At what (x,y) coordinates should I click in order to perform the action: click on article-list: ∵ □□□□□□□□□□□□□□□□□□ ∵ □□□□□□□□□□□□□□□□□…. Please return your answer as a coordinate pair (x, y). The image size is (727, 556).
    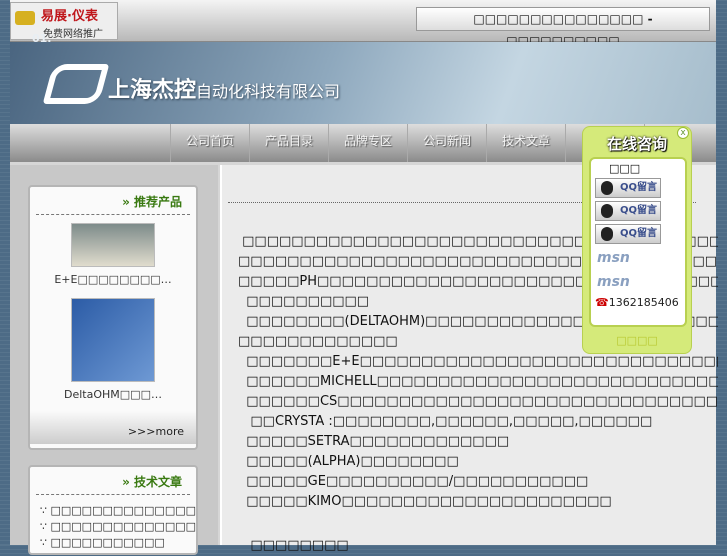
    Looking at the image, I should click on (113, 523).